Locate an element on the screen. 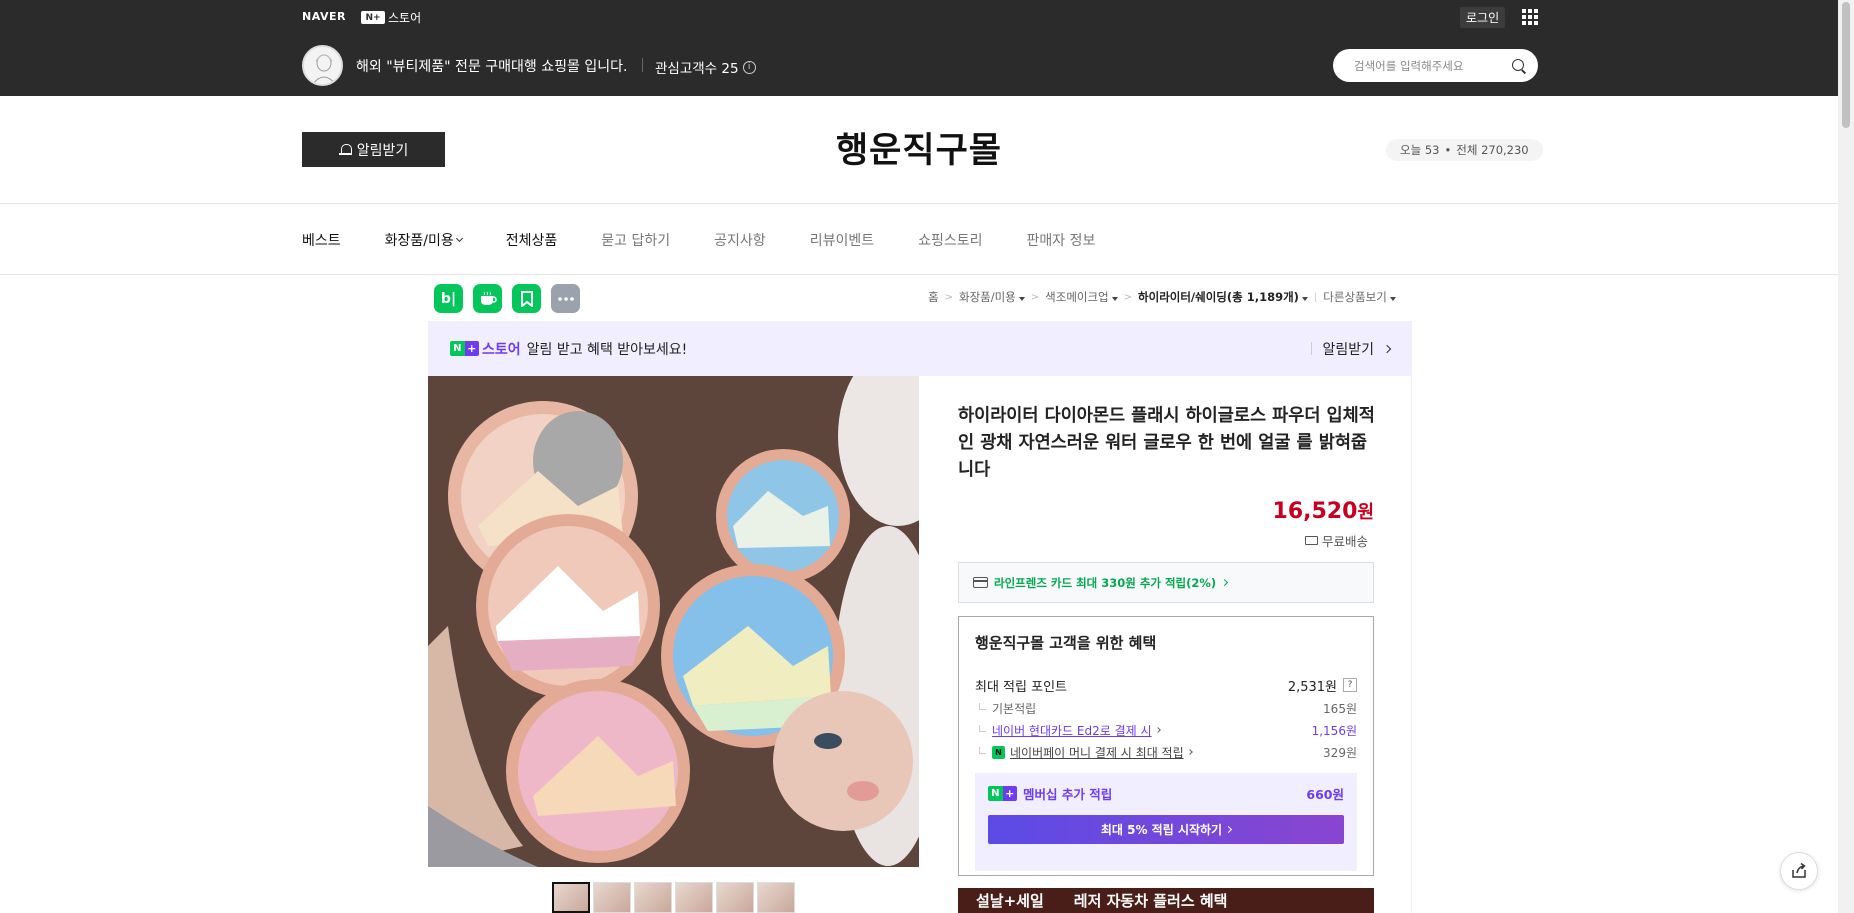 The width and height of the screenshot is (1854, 913). breadcrumb-cat3: 하이라이터/쉐이딩(총 1,189개) is located at coordinates (1223, 297).